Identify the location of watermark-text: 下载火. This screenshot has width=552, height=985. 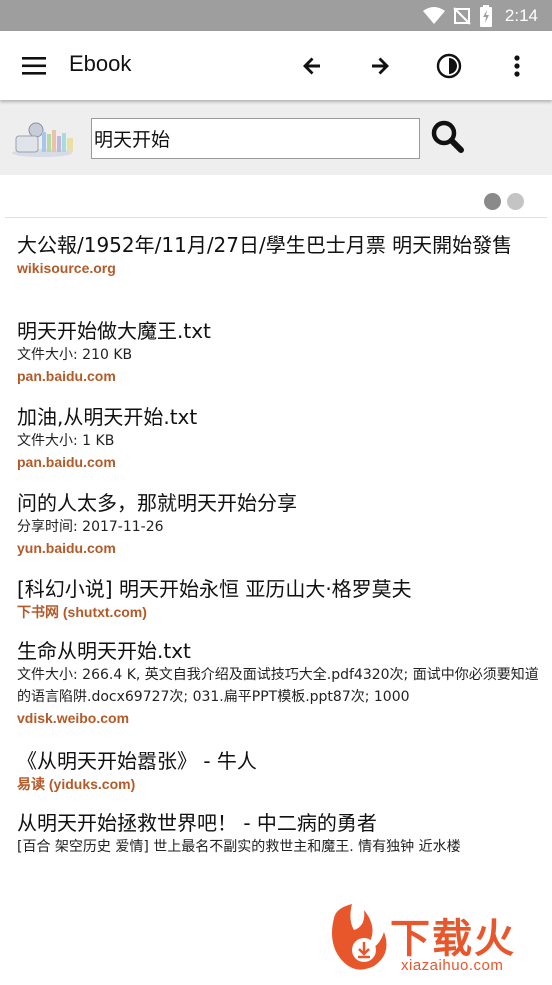
(453, 939).